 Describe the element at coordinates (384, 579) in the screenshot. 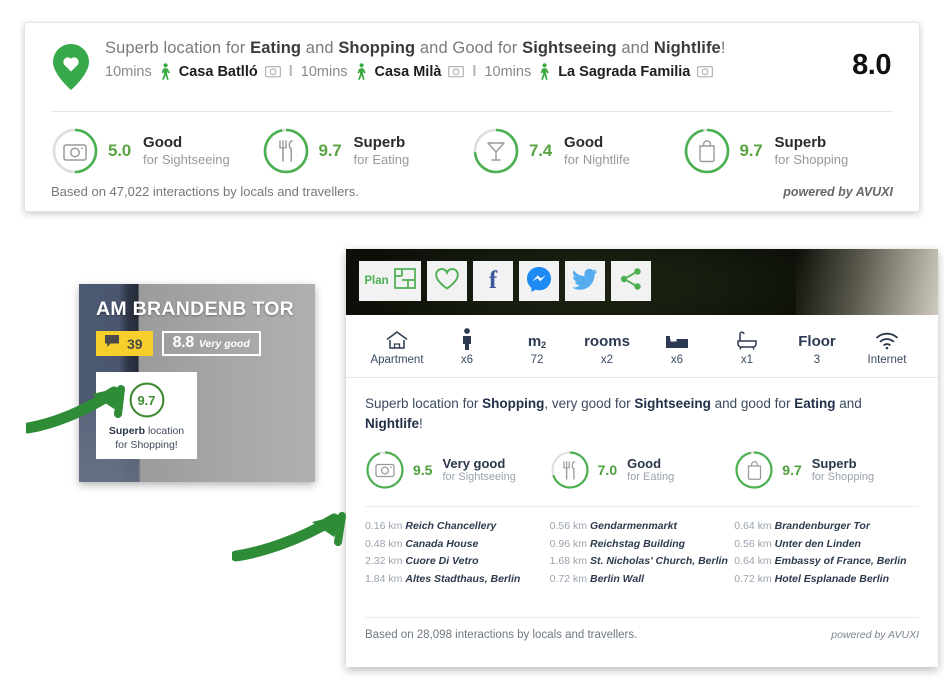

I see `poi-distance: 1.84 km` at that location.